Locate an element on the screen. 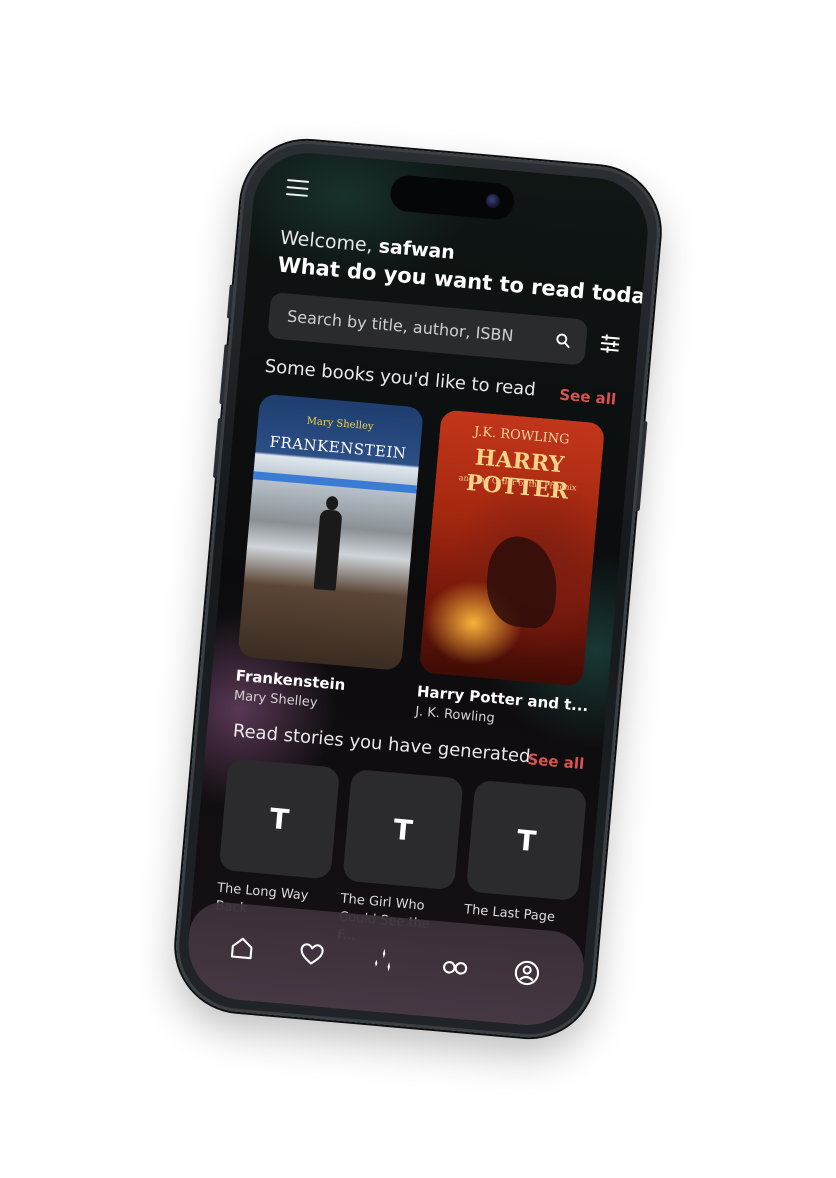  cover-figure is located at coordinates (328, 550).